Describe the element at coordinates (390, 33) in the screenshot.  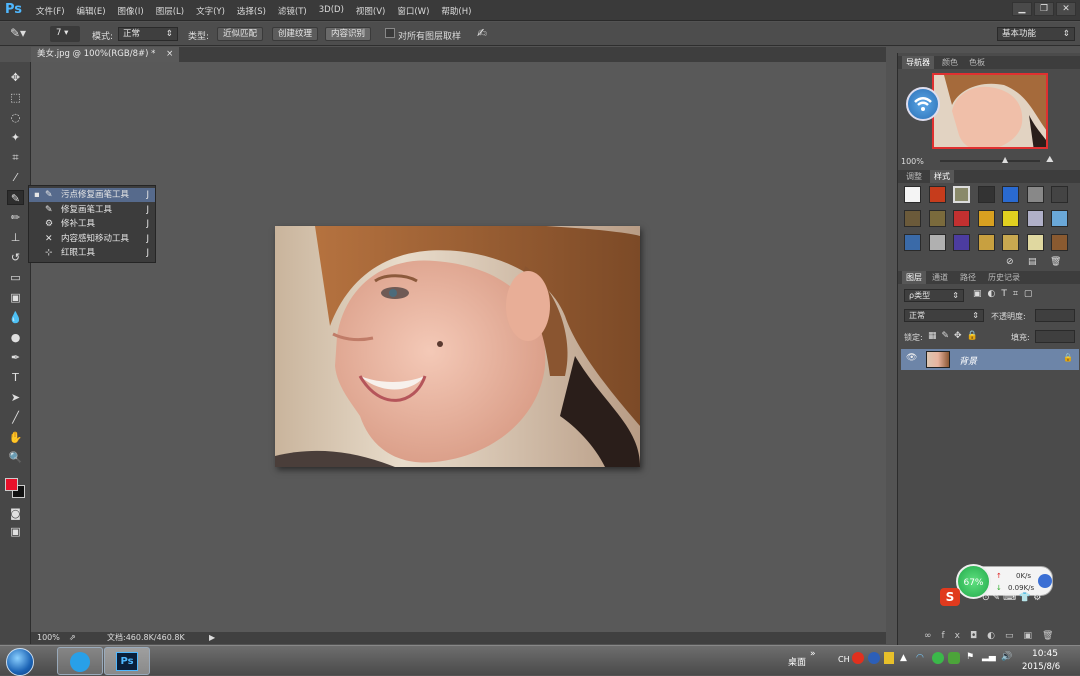
I see `sample-all-checkbox` at that location.